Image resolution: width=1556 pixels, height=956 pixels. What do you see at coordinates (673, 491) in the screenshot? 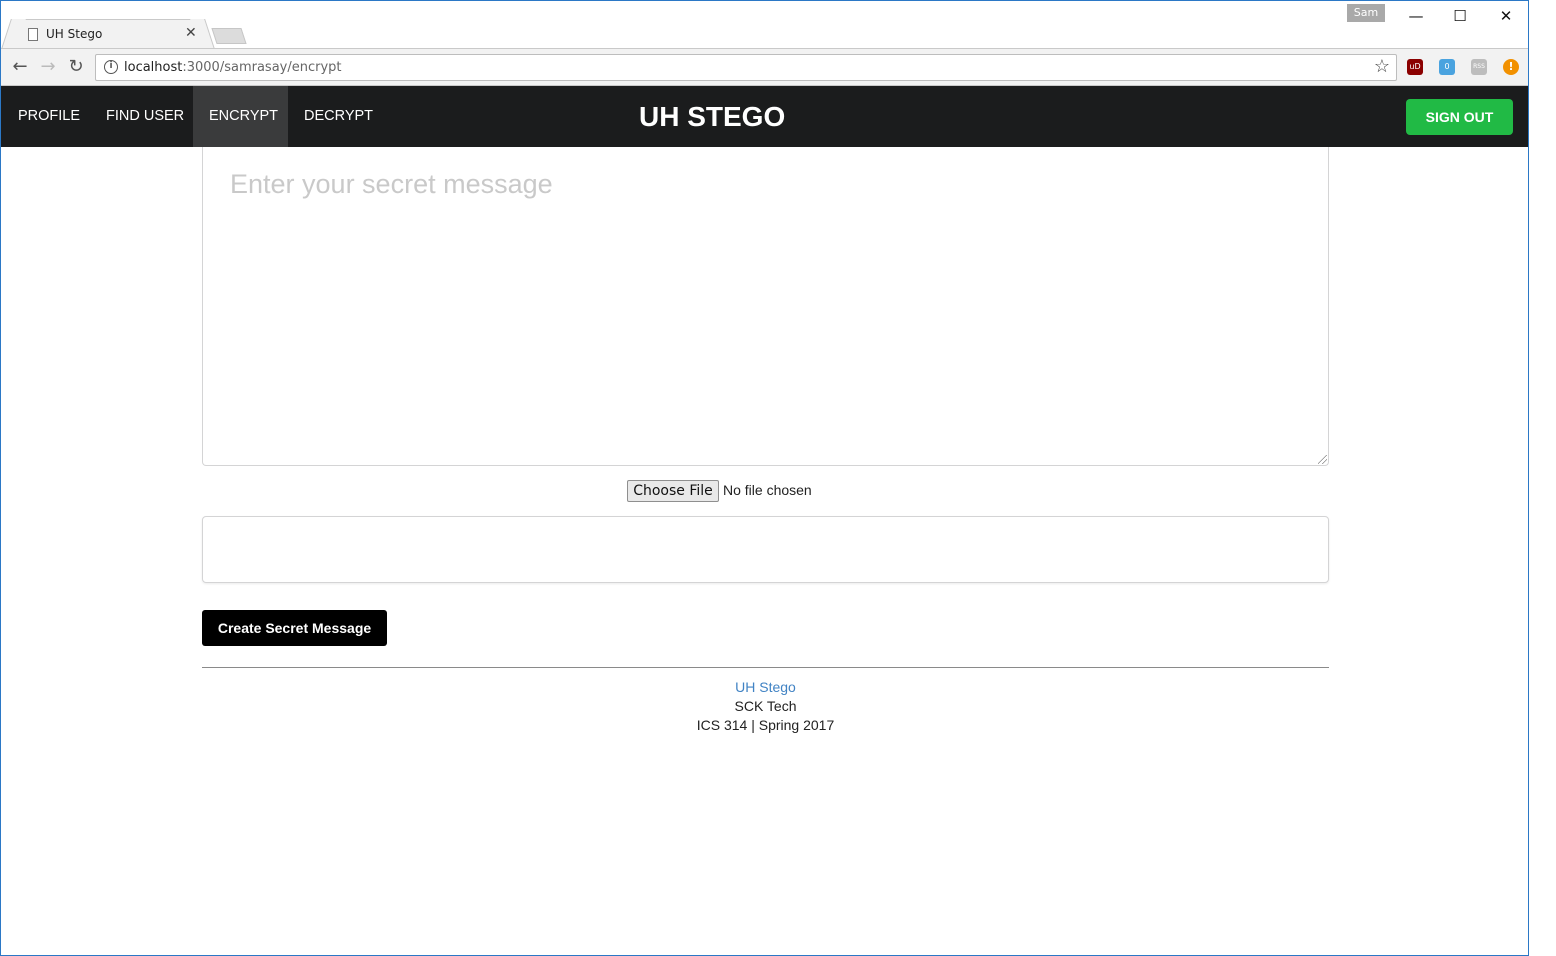
I see `choose-file-button: Choose File` at bounding box center [673, 491].